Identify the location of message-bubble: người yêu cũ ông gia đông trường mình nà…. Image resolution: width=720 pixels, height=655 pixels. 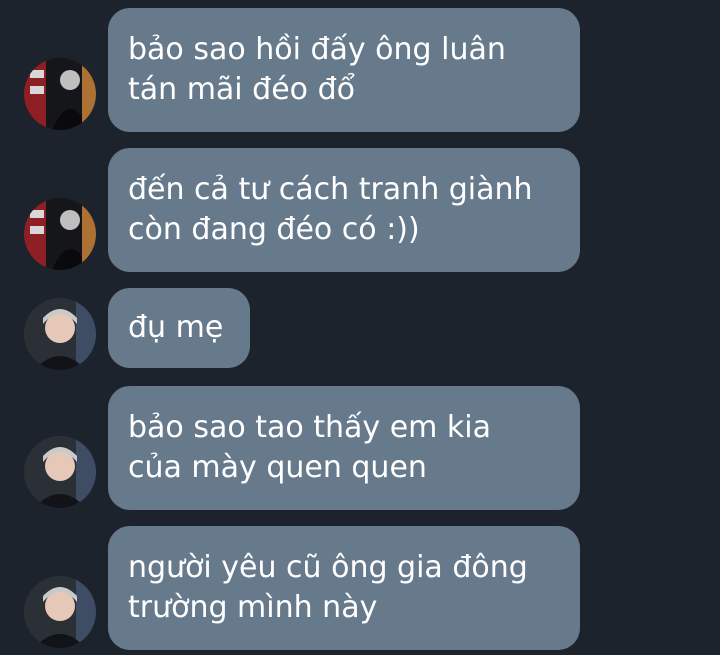
(344, 588).